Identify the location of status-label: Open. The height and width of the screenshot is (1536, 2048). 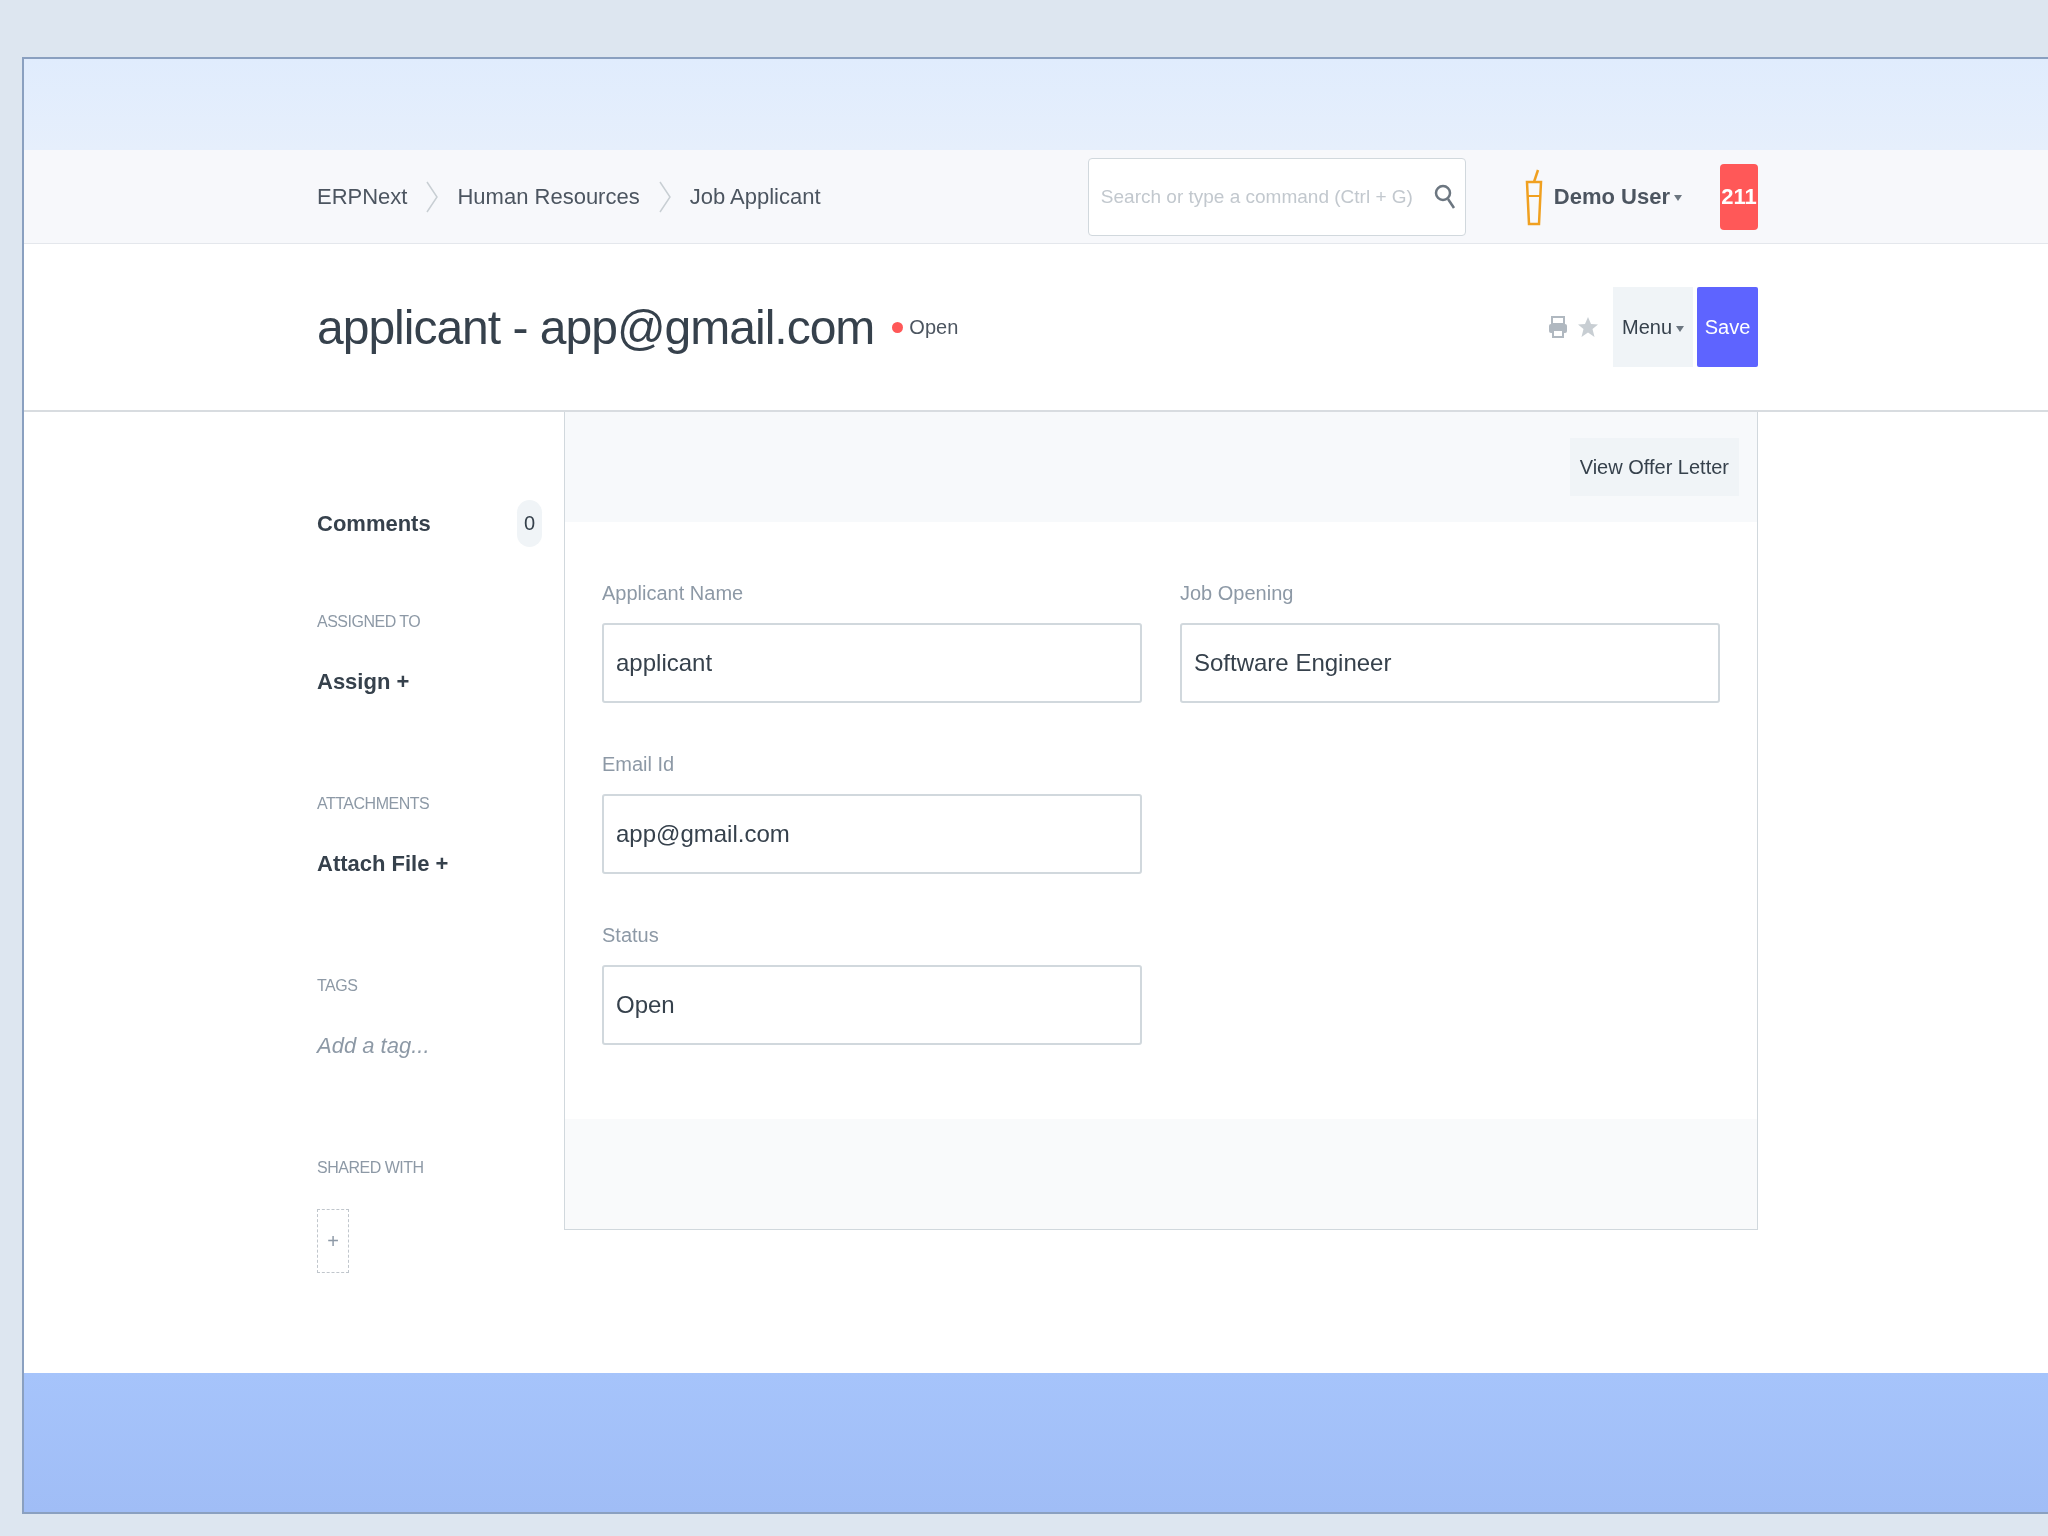
(934, 327).